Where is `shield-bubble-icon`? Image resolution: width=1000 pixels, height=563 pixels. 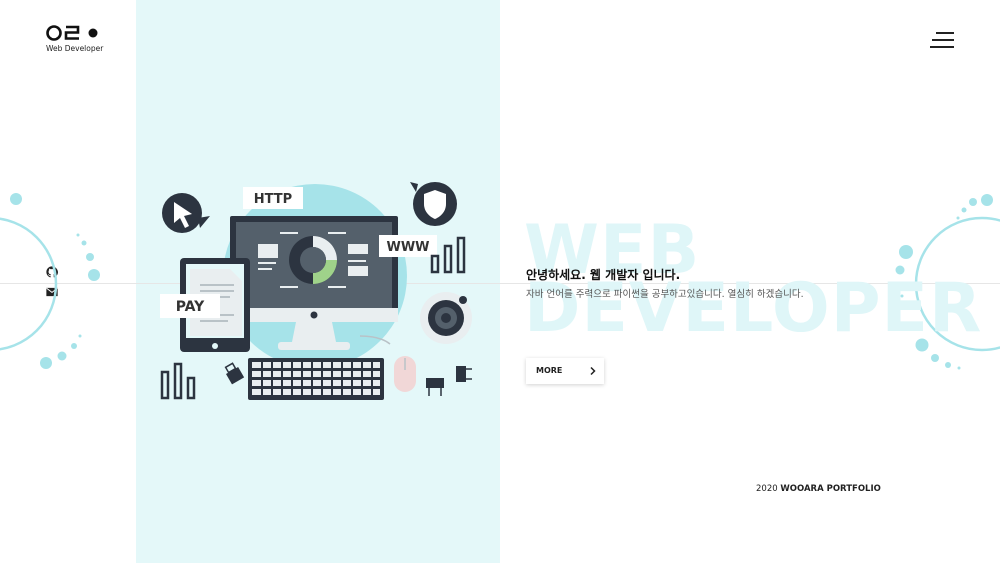
shield-bubble-icon is located at coordinates (433, 204).